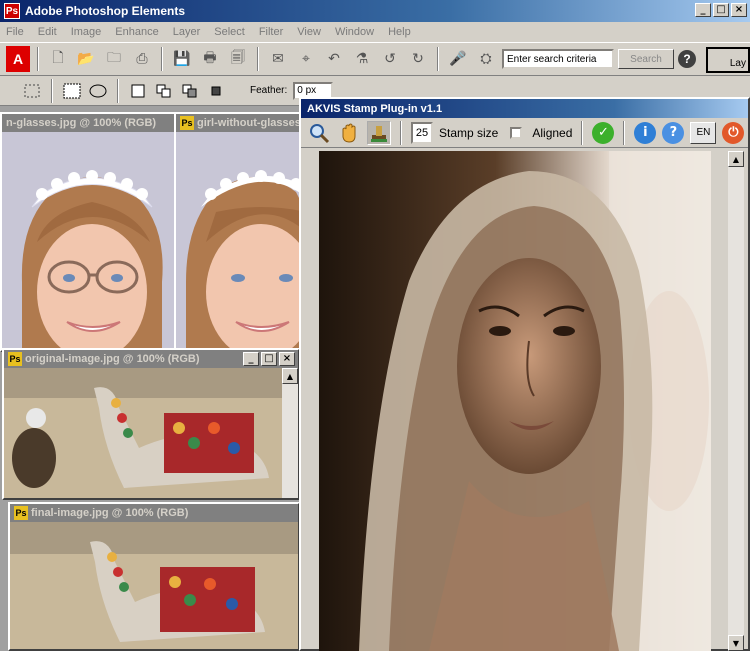  What do you see at coordinates (249, 123) in the screenshot?
I see `document-title: girl-without-glasses` at bounding box center [249, 123].